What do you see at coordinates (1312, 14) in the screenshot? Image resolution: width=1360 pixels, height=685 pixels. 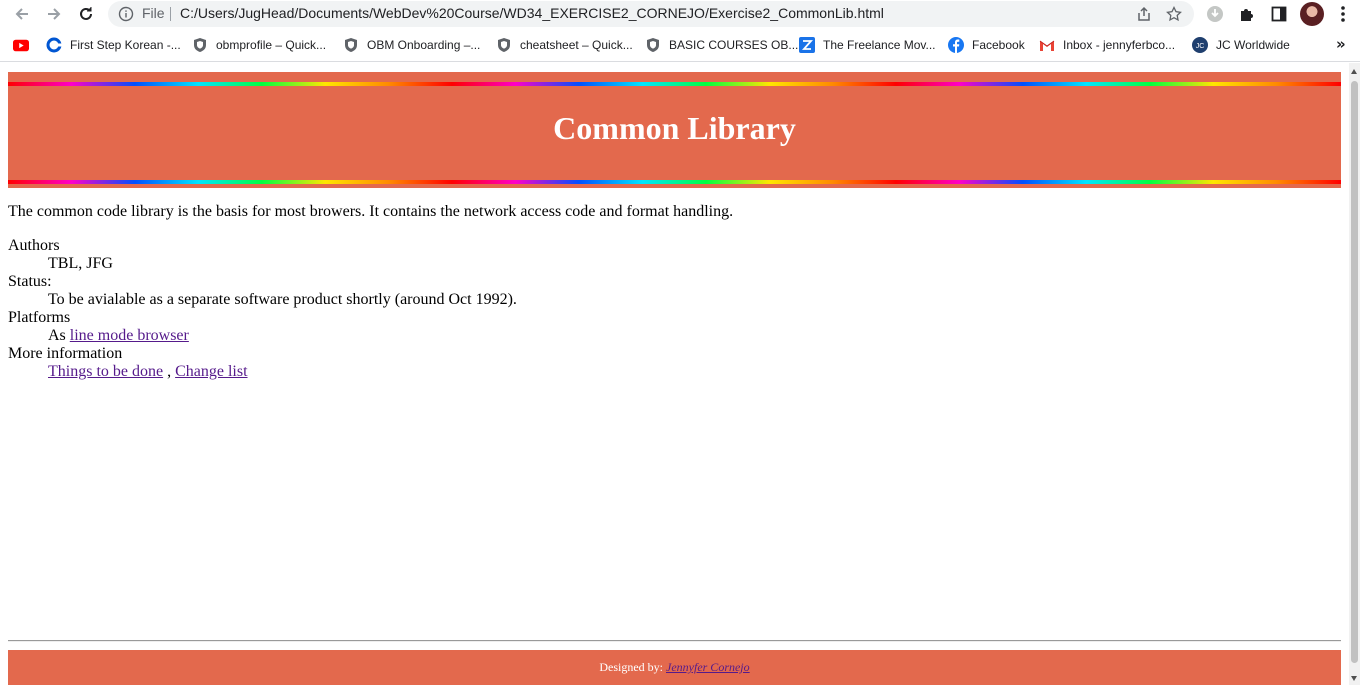 I see `profile-avatar` at bounding box center [1312, 14].